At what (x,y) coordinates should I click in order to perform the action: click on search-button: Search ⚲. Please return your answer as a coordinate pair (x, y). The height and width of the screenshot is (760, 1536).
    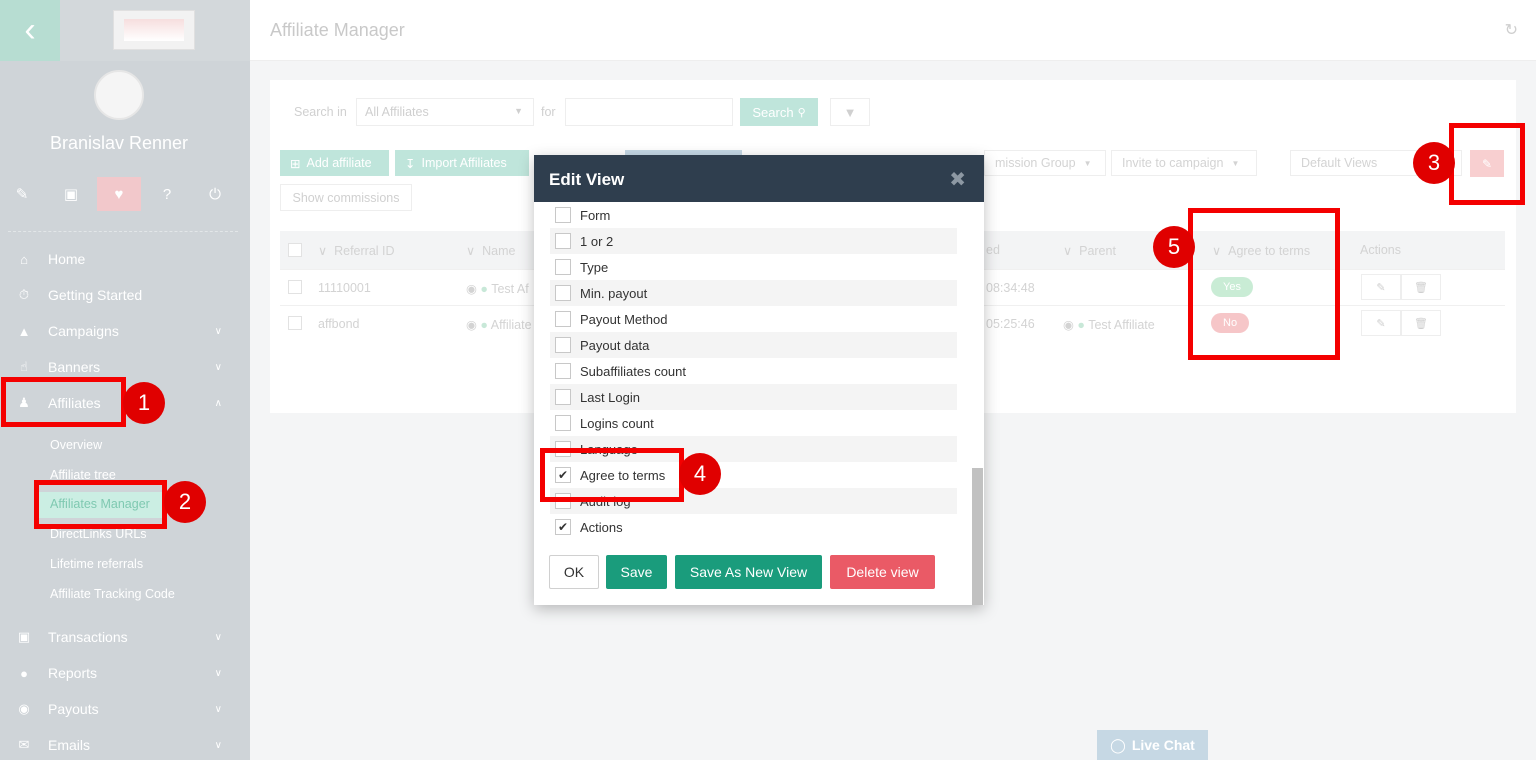
    Looking at the image, I should click on (779, 112).